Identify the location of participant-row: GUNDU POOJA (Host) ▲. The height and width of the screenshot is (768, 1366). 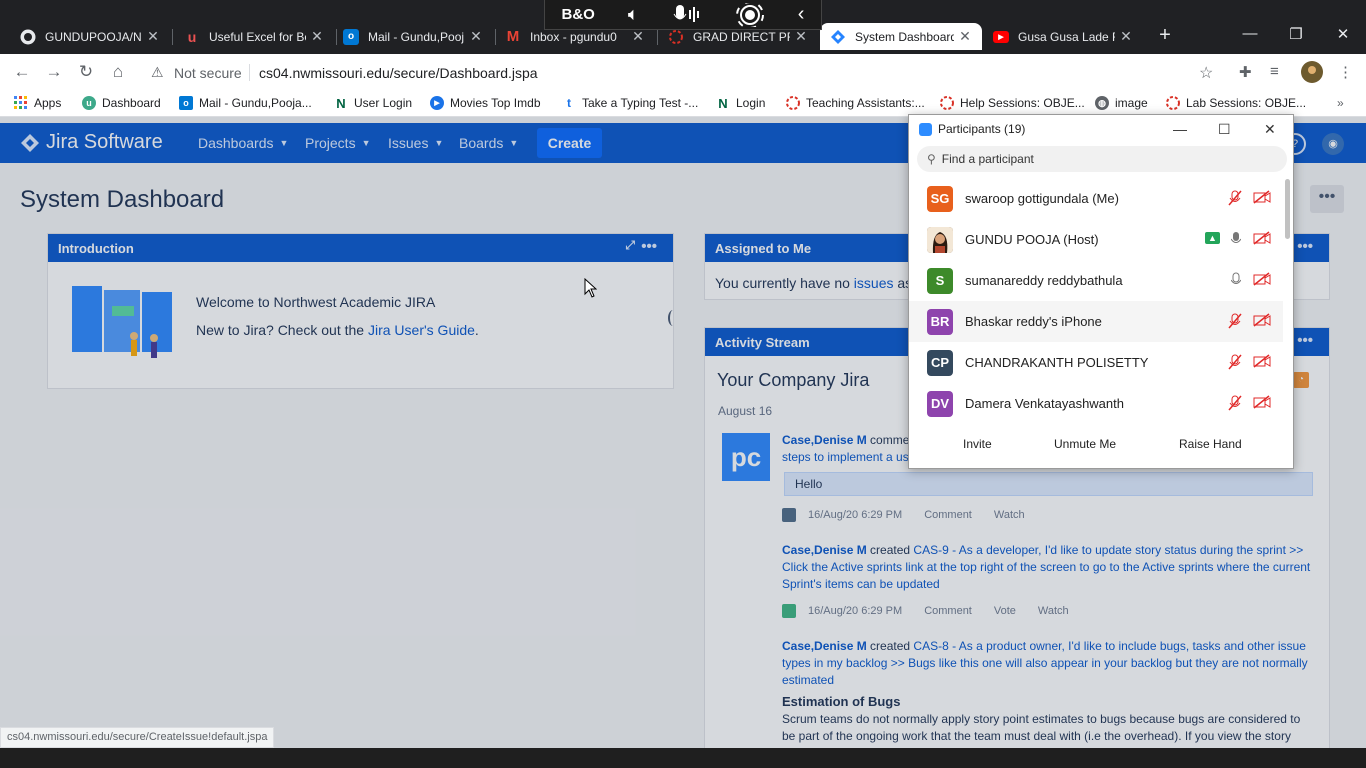
(1096, 239).